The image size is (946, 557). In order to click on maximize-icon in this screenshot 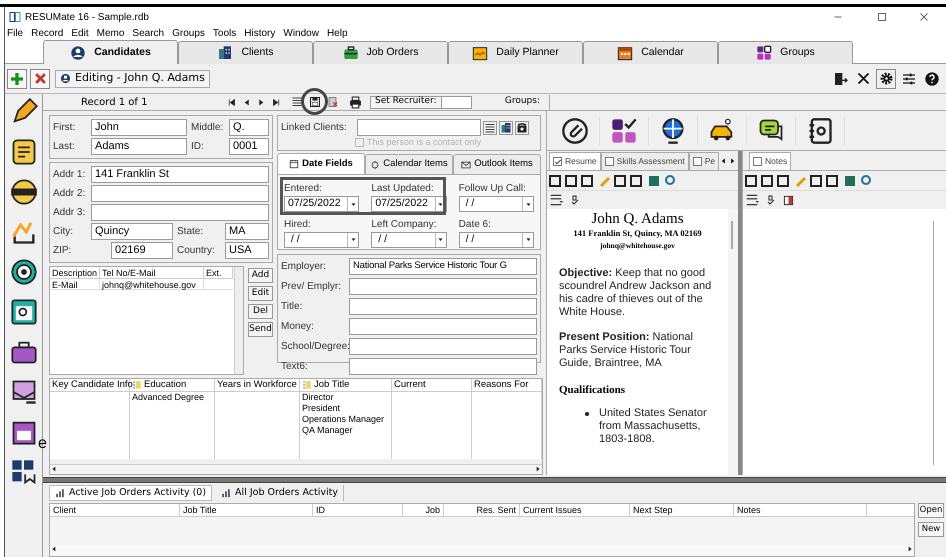, I will do `click(882, 17)`.